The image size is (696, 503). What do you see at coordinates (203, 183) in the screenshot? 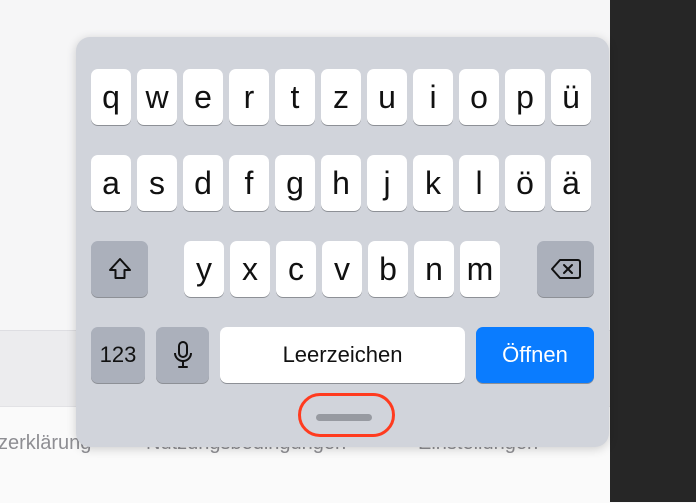
I see `key-d: d` at bounding box center [203, 183].